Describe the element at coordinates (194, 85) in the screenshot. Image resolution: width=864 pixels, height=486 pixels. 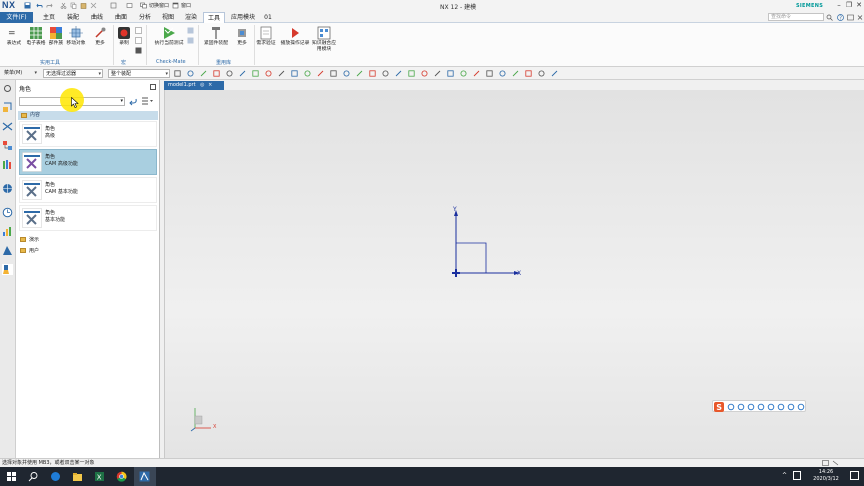
I see `document-tab: model1.prt ◎ ×` at that location.